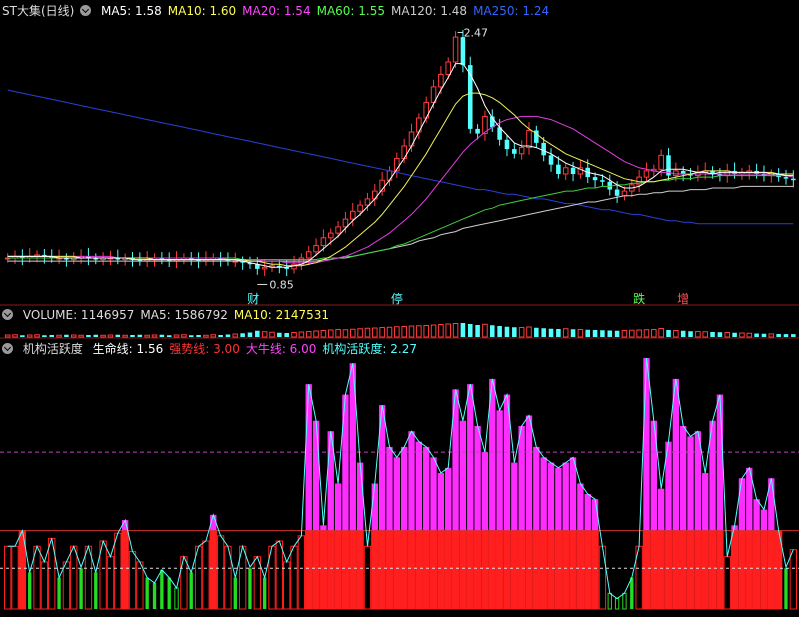 The image size is (799, 617). Describe the element at coordinates (400, 218) in the screenshot. I see `ma60-line` at that location.